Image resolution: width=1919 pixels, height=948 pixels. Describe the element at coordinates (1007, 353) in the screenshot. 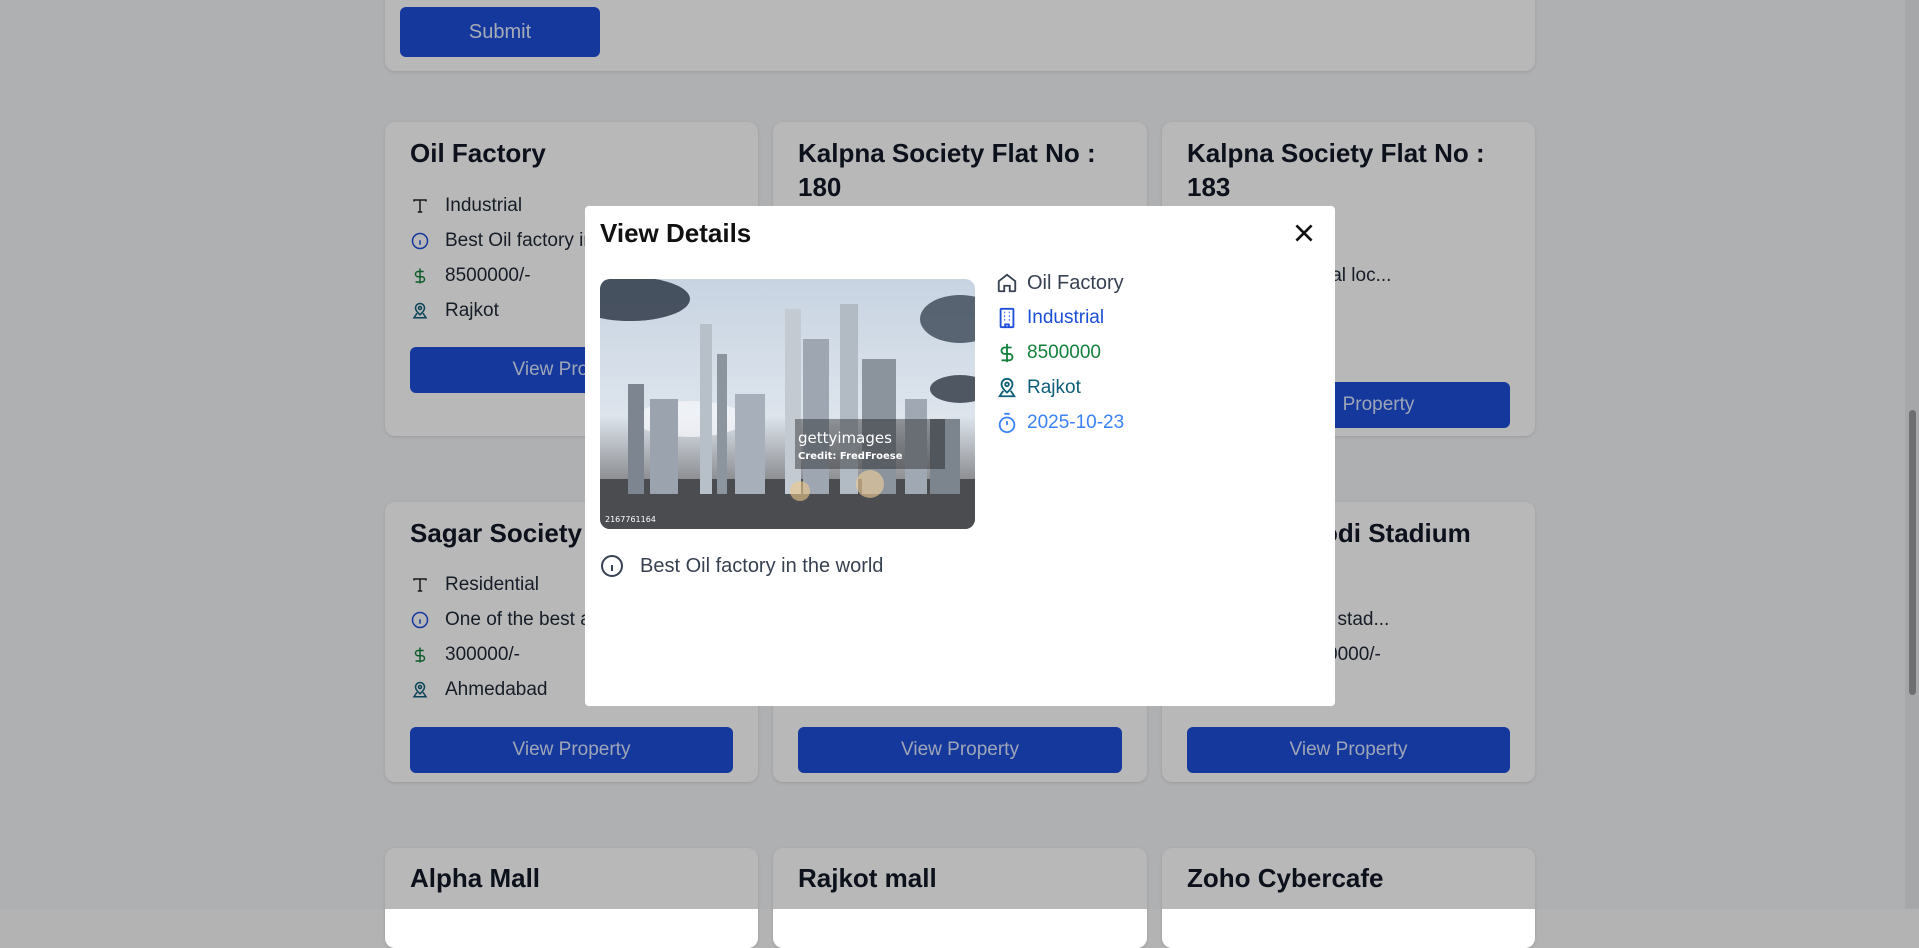

I see `dollar-icon` at that location.